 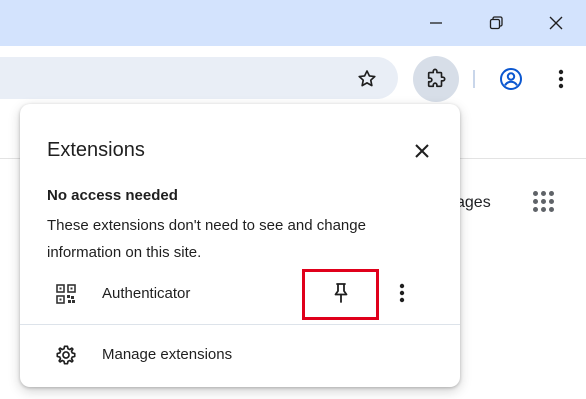 I want to click on kebab-menu-icon, so click(x=561, y=79).